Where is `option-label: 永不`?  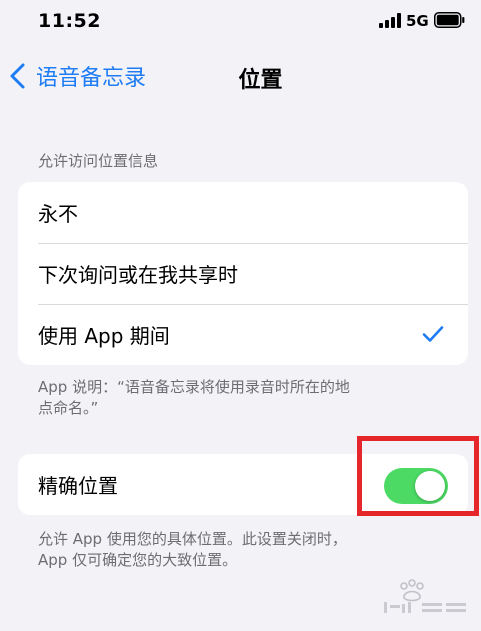
option-label: 永不 is located at coordinates (58, 214).